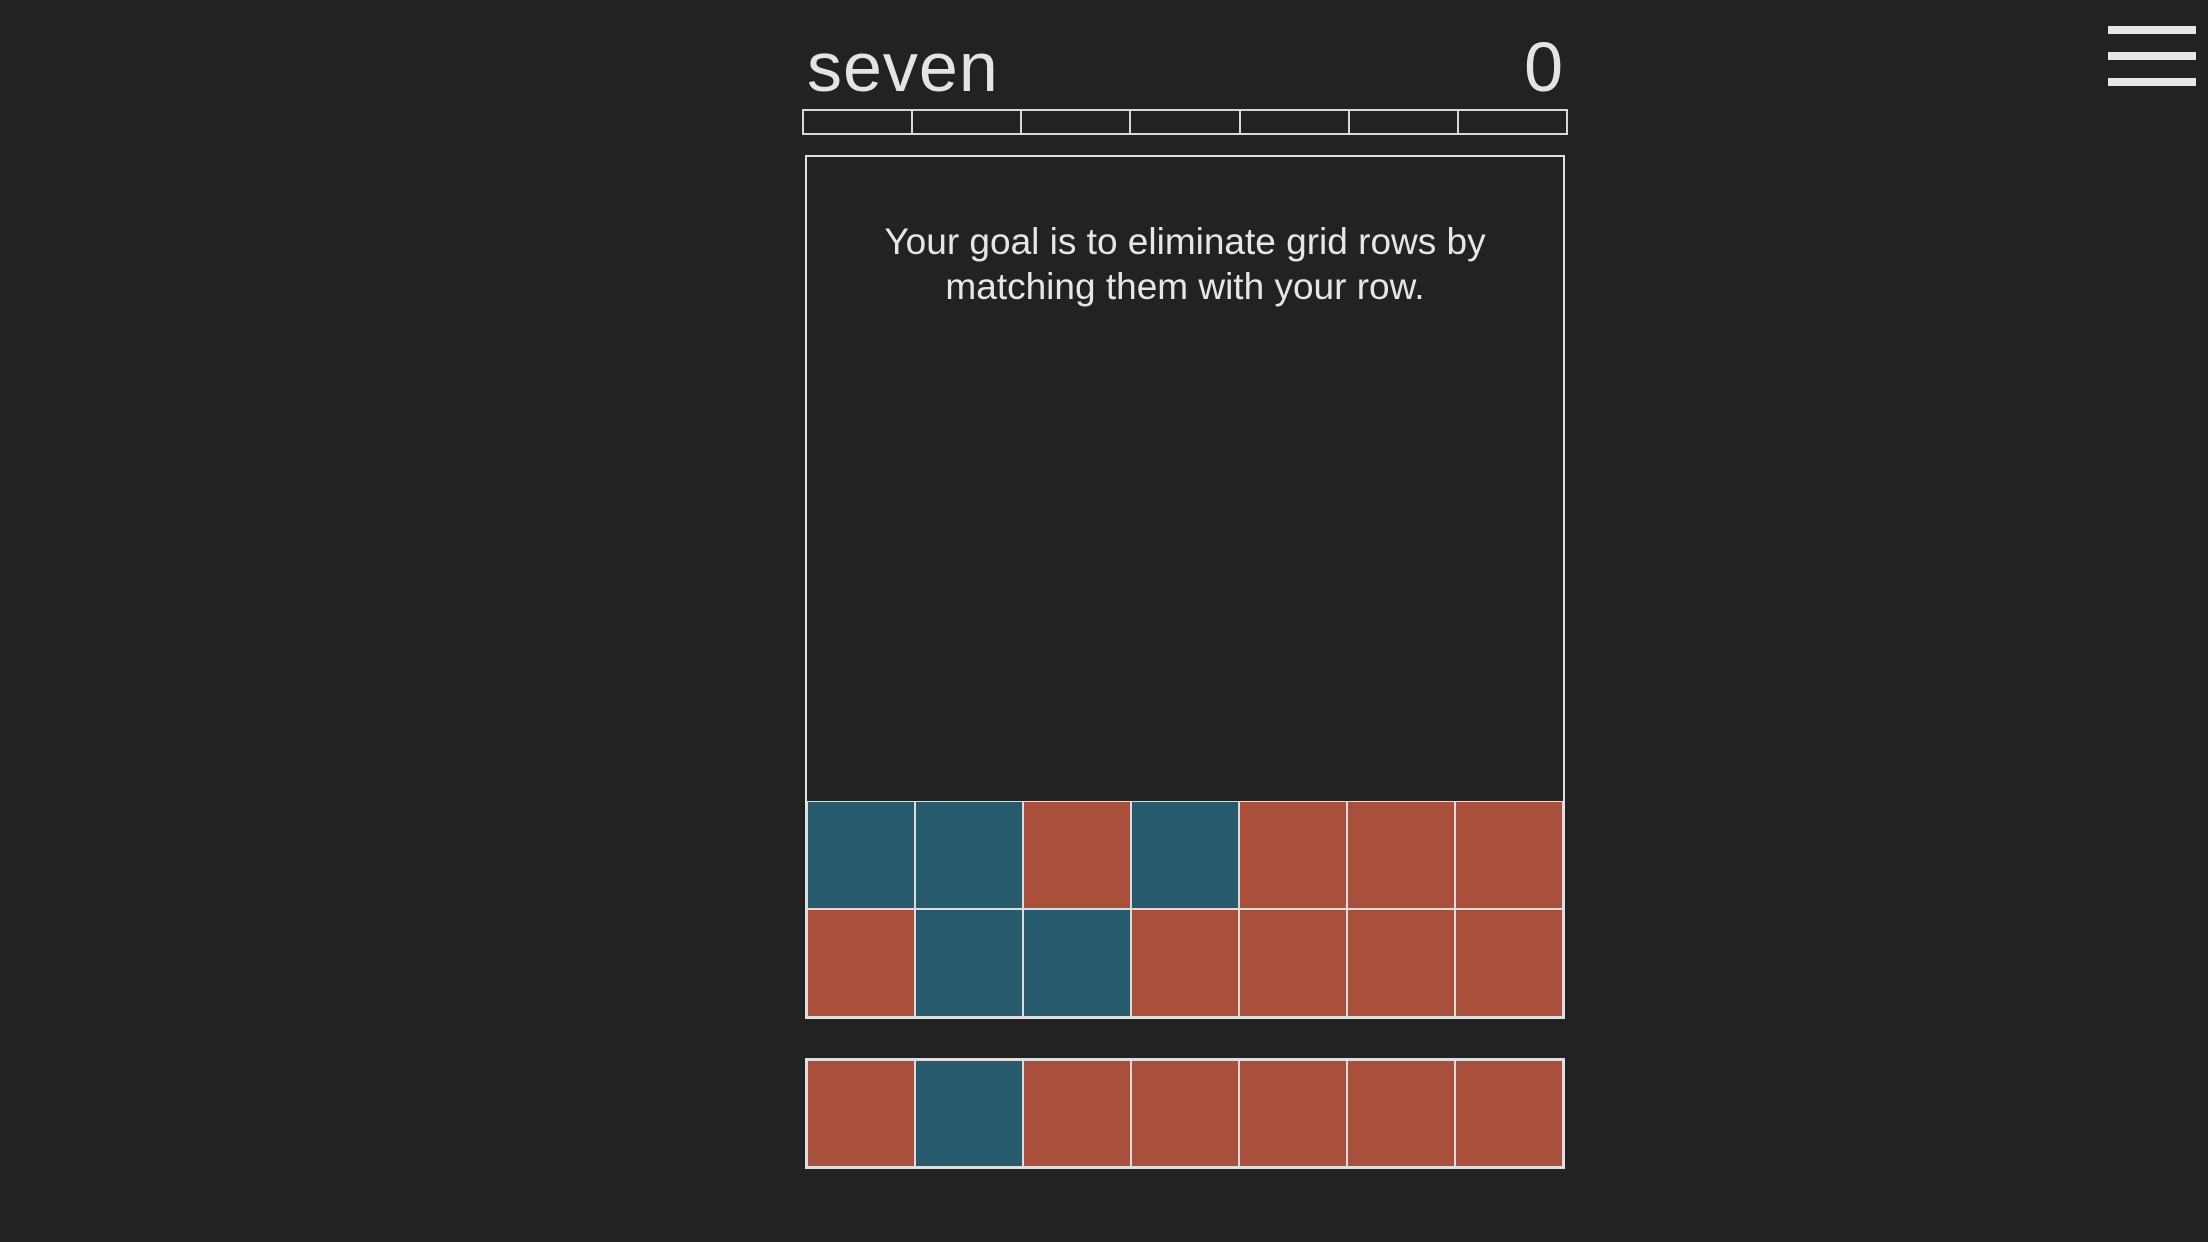 This screenshot has width=2208, height=1242. Describe the element at coordinates (903, 67) in the screenshot. I see `game-title: seven` at that location.